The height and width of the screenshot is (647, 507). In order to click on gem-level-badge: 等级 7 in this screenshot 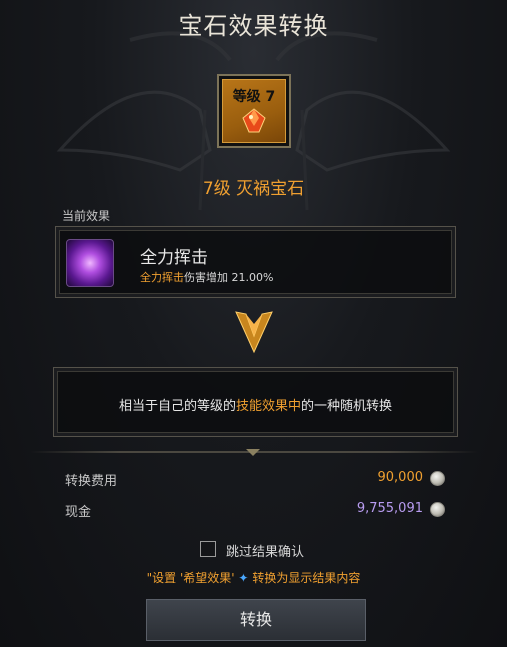, I will do `click(254, 97)`.